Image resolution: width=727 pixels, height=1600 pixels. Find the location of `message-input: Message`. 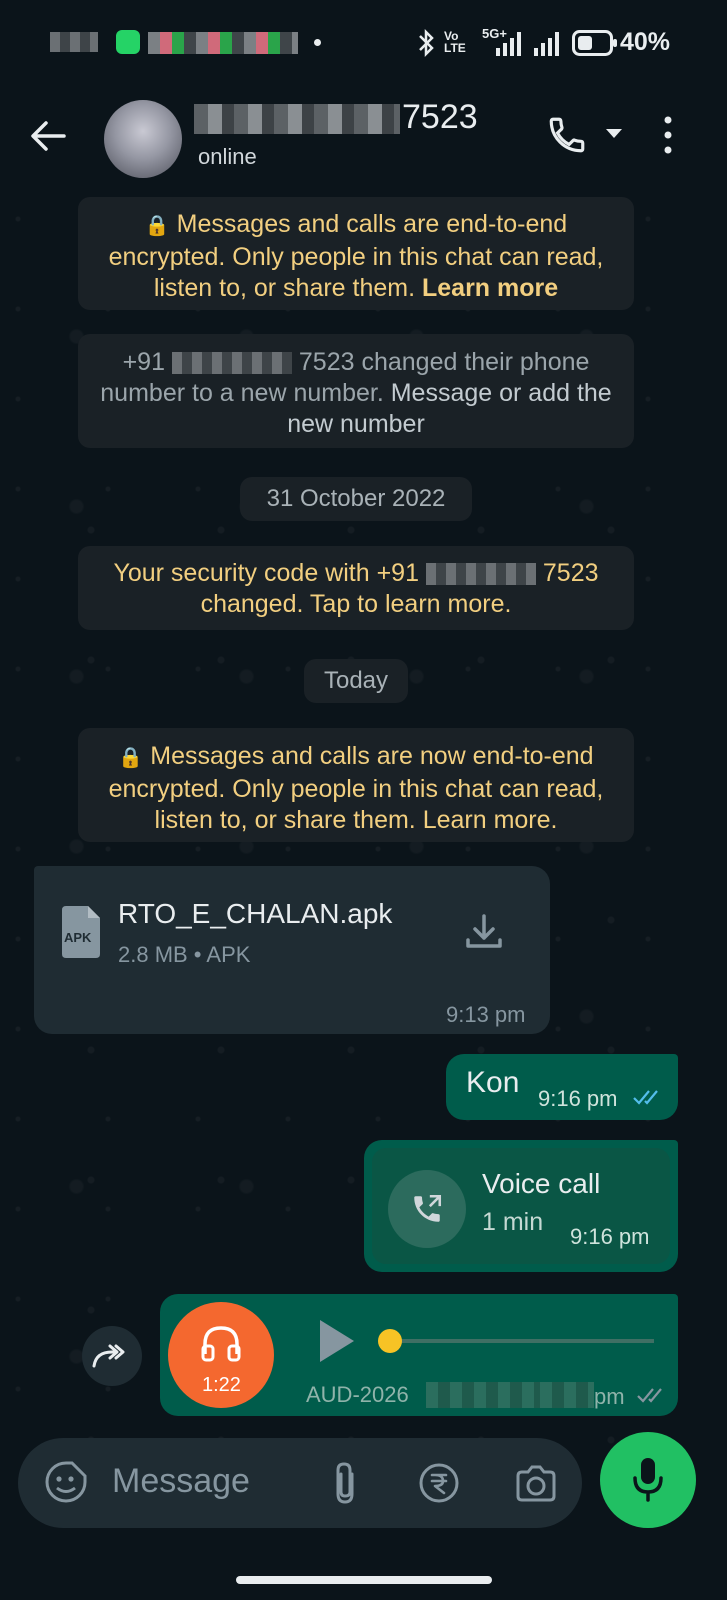

message-input: Message is located at coordinates (181, 1481).